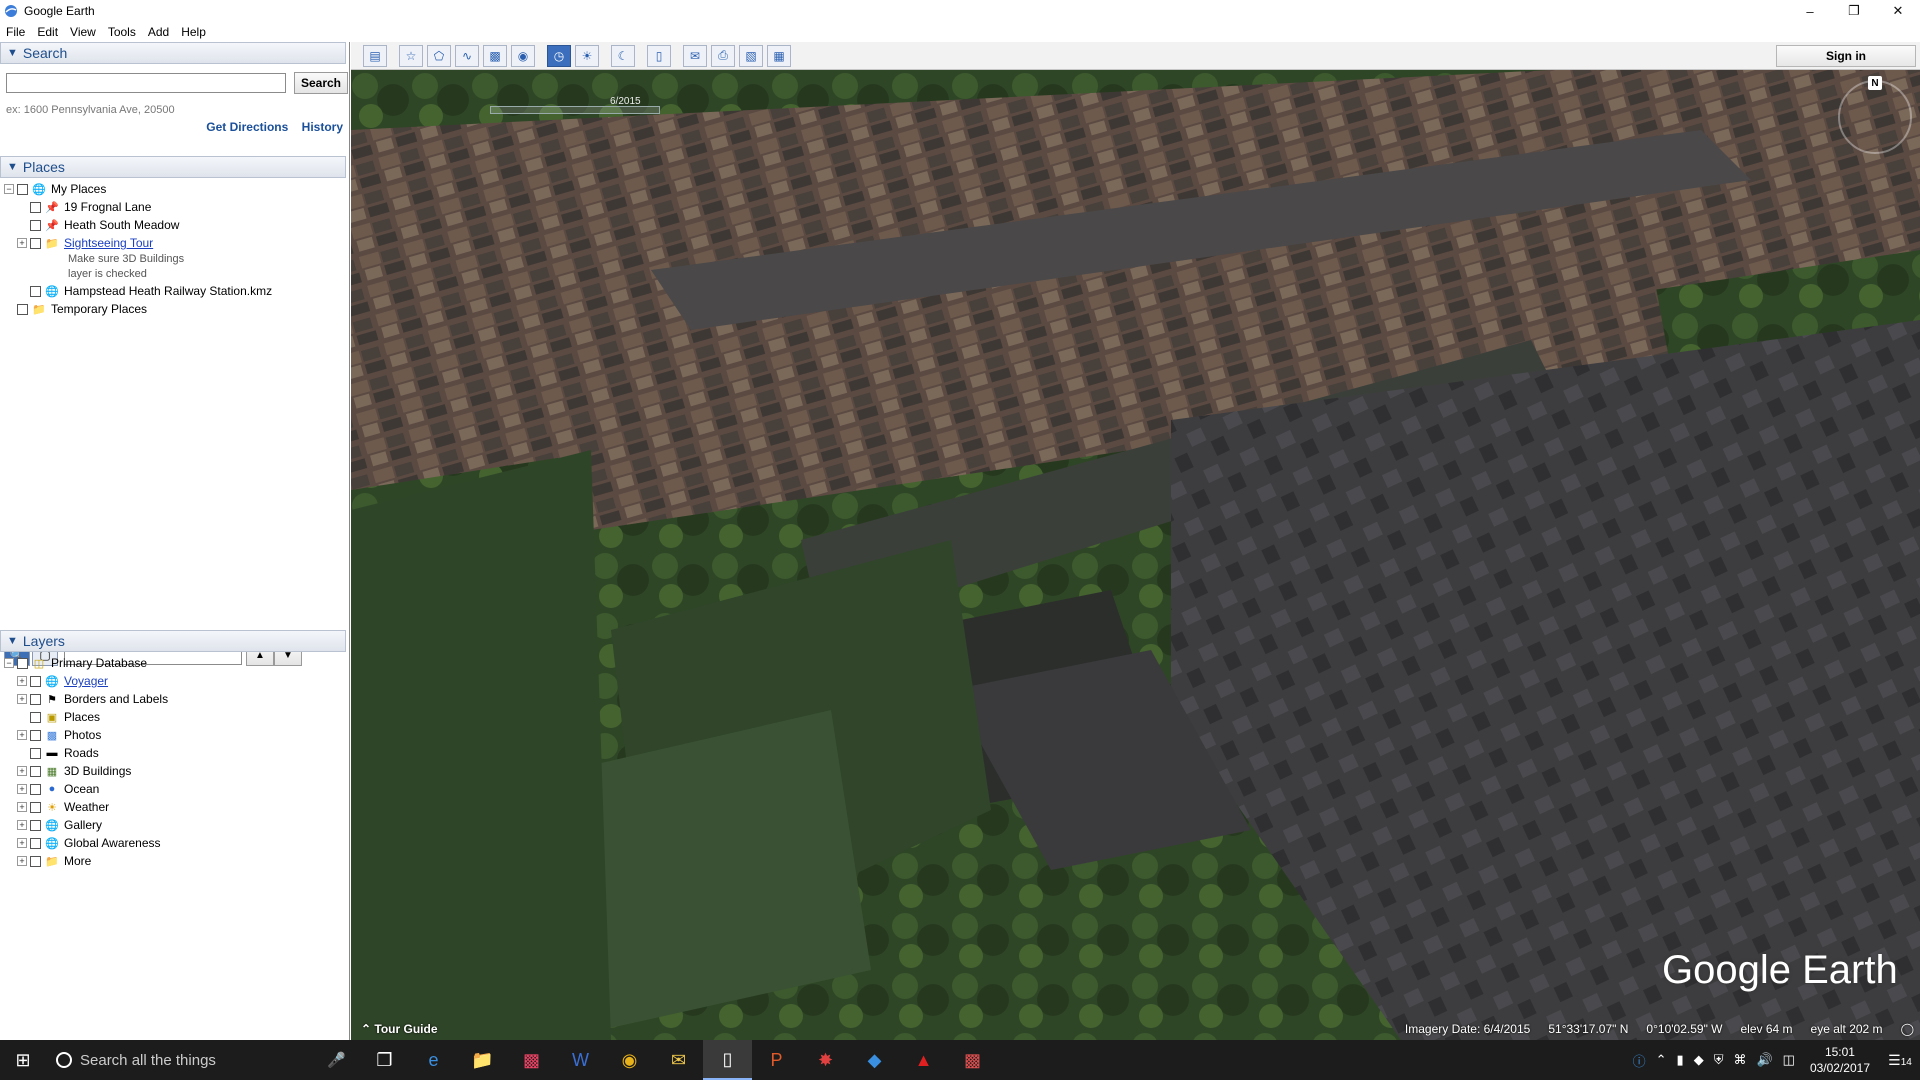  What do you see at coordinates (176, 291) in the screenshot?
I see `tree-item-kmz: 🌐 Hampstead Heath Railway Station.kmz` at bounding box center [176, 291].